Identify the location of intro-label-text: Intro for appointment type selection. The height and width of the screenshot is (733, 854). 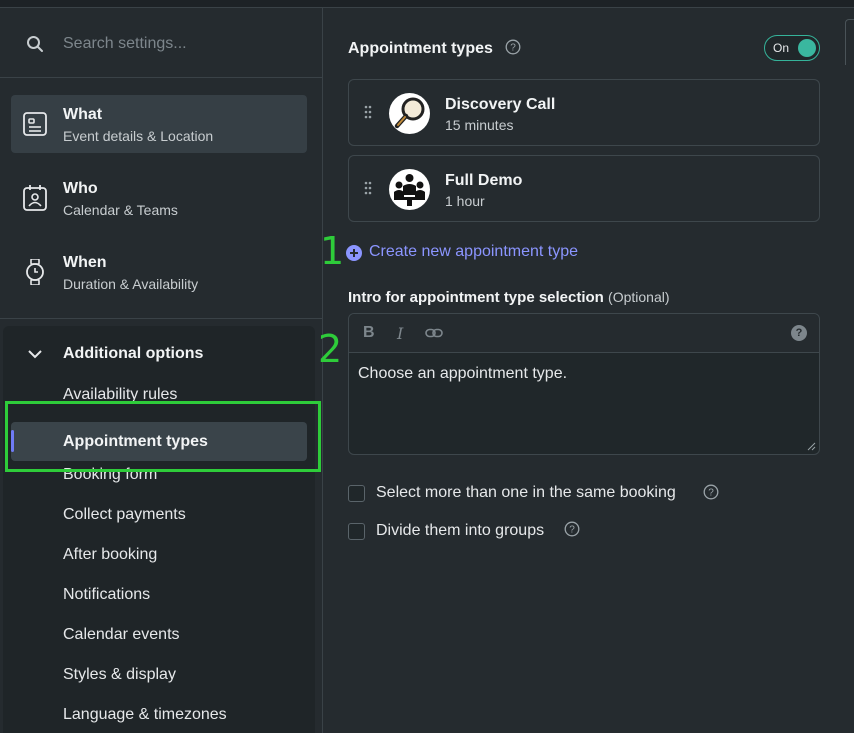
(476, 297).